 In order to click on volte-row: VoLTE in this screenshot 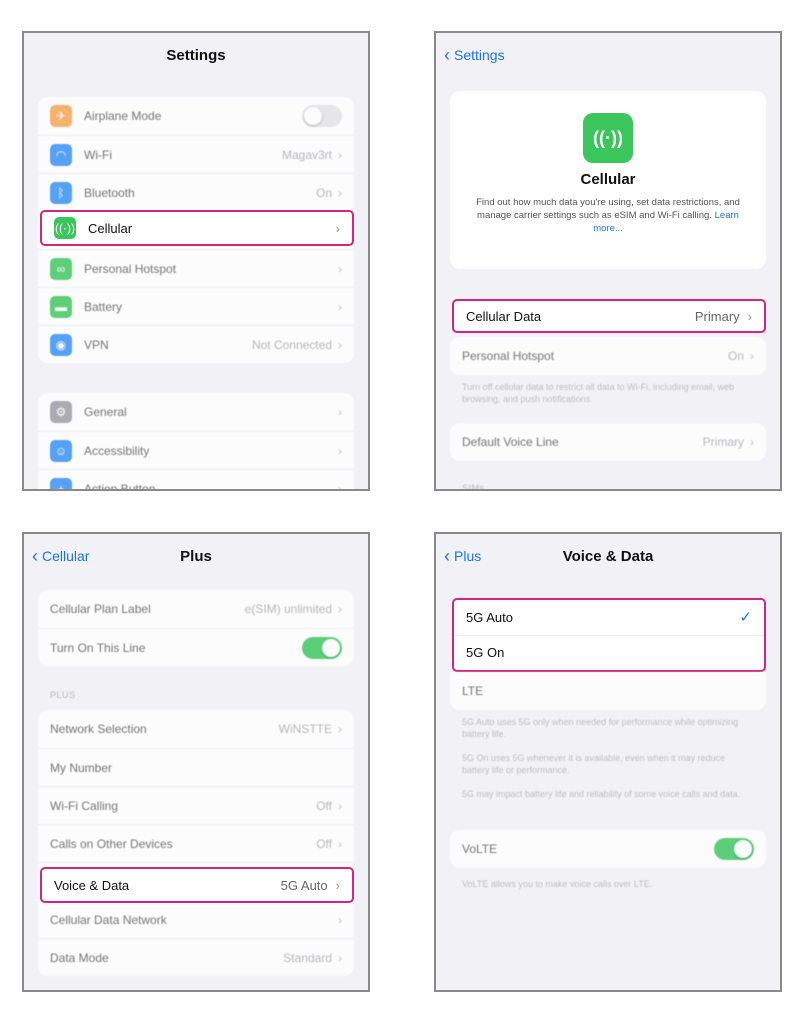, I will do `click(608, 849)`.